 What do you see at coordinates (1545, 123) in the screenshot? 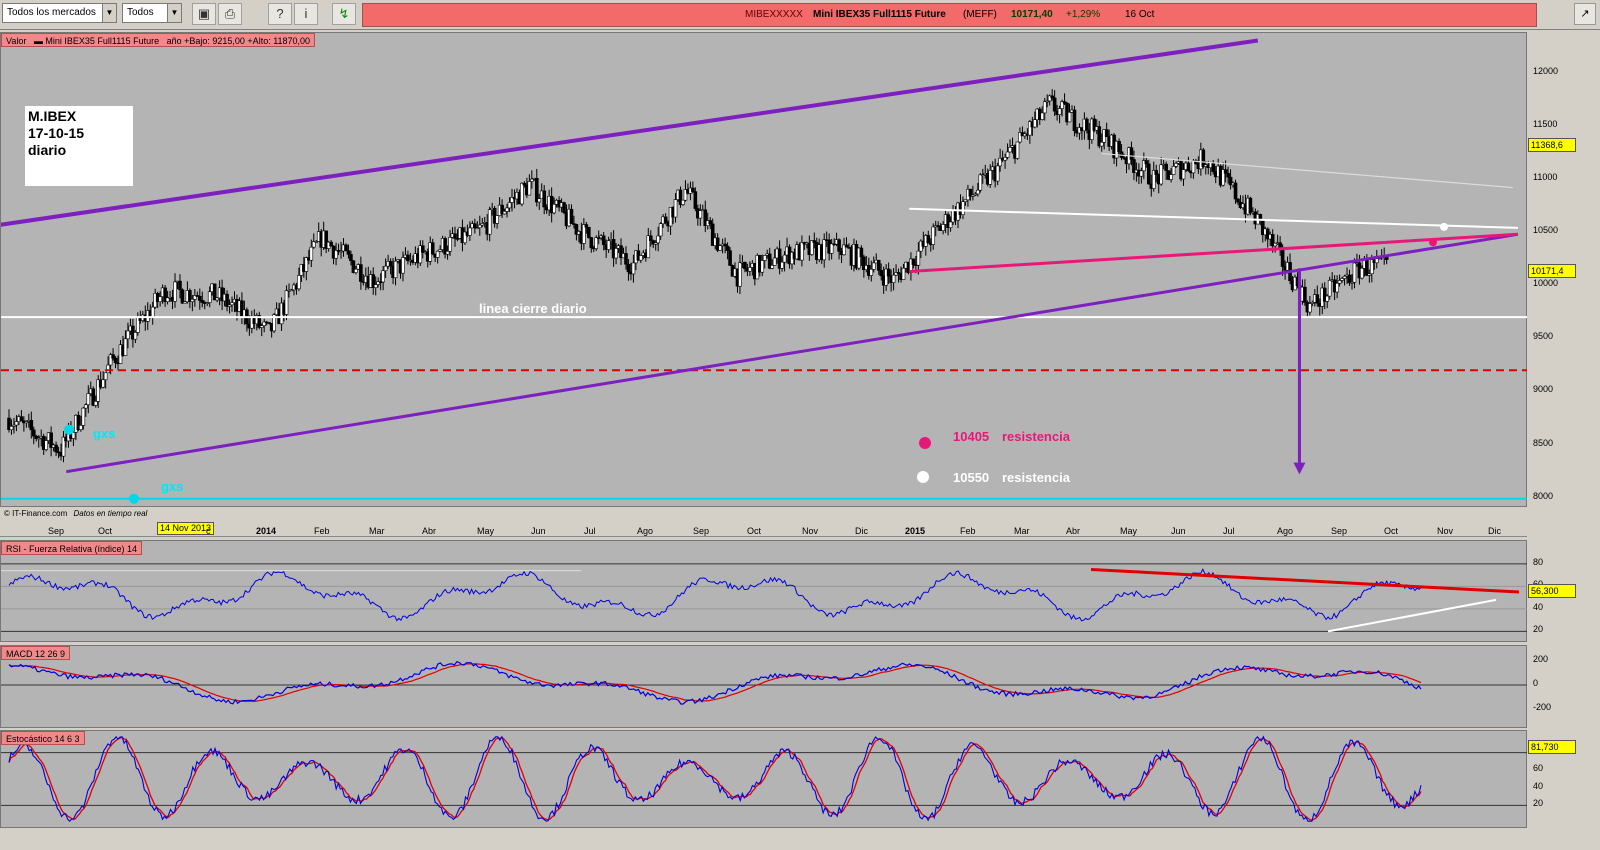
I see `price-tick-label: 11500` at bounding box center [1545, 123].